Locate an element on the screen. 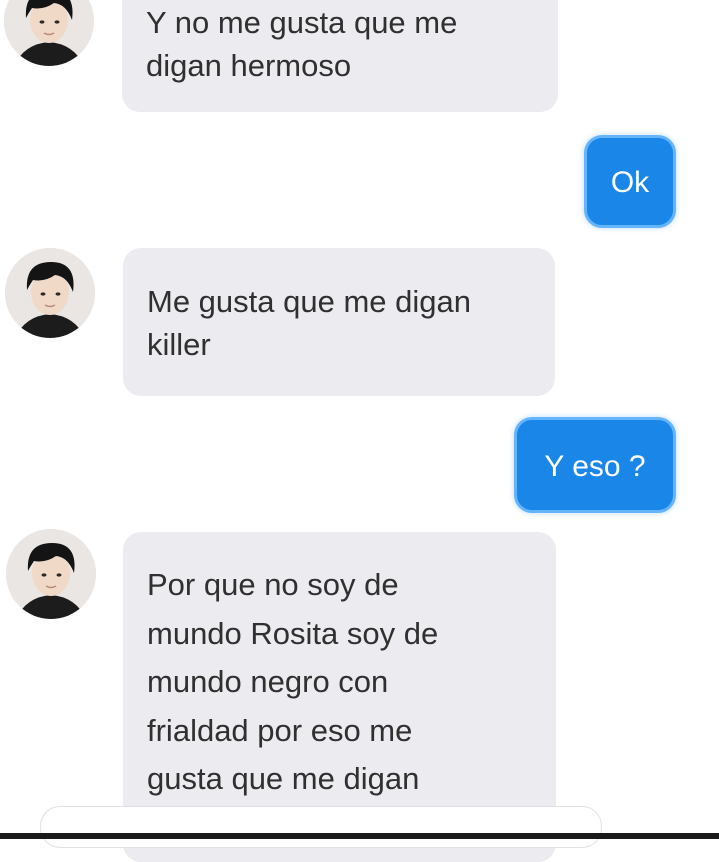 The width and height of the screenshot is (719, 862). message-text: Ok is located at coordinates (630, 182).